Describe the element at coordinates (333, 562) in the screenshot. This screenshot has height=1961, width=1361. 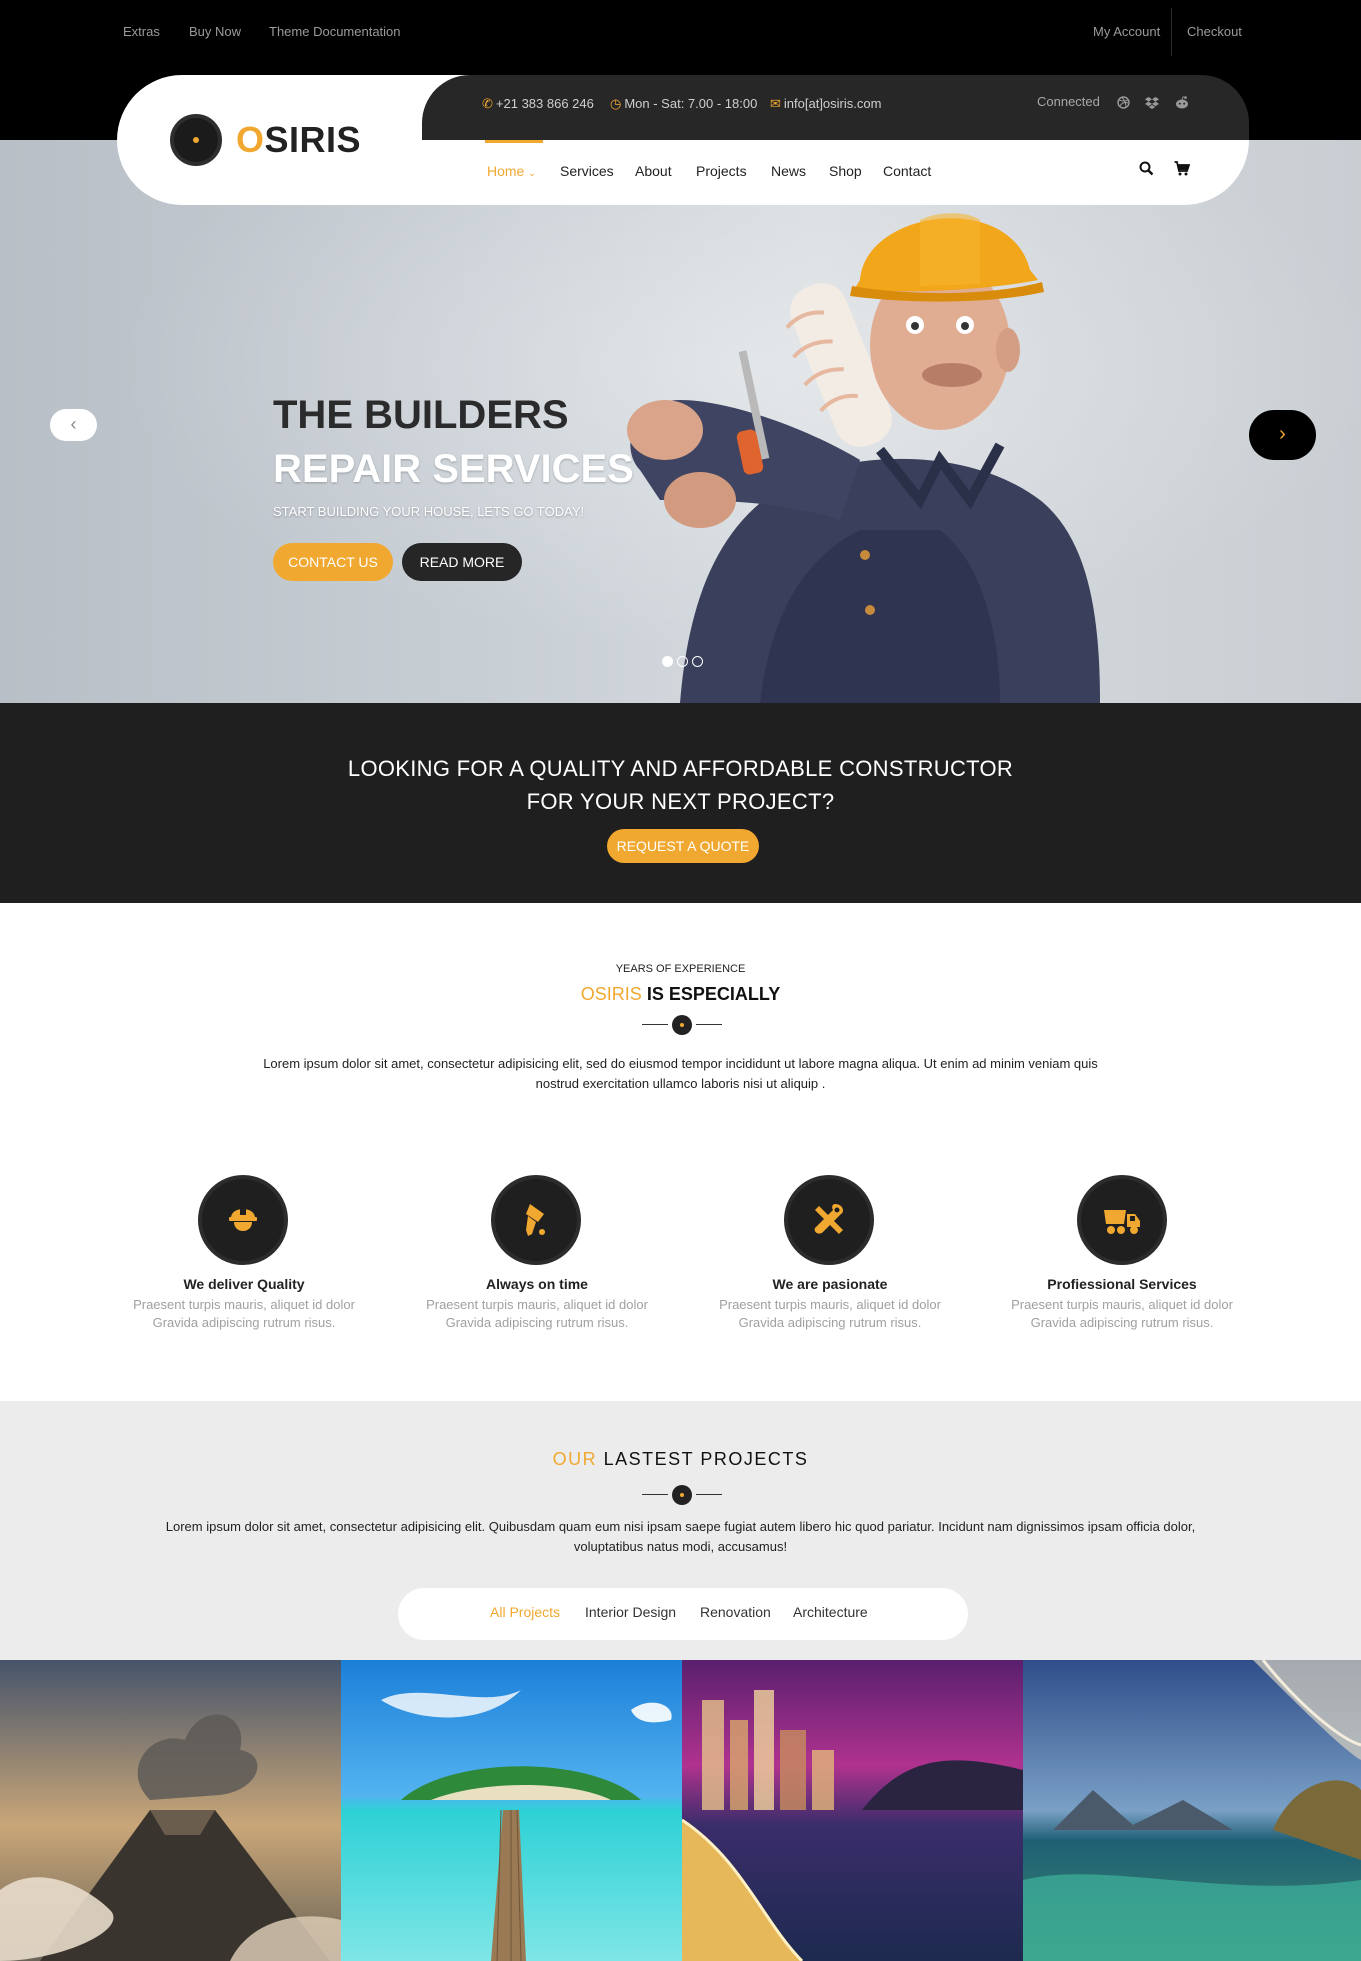
I see `contact-us-button: CONTACT US` at that location.